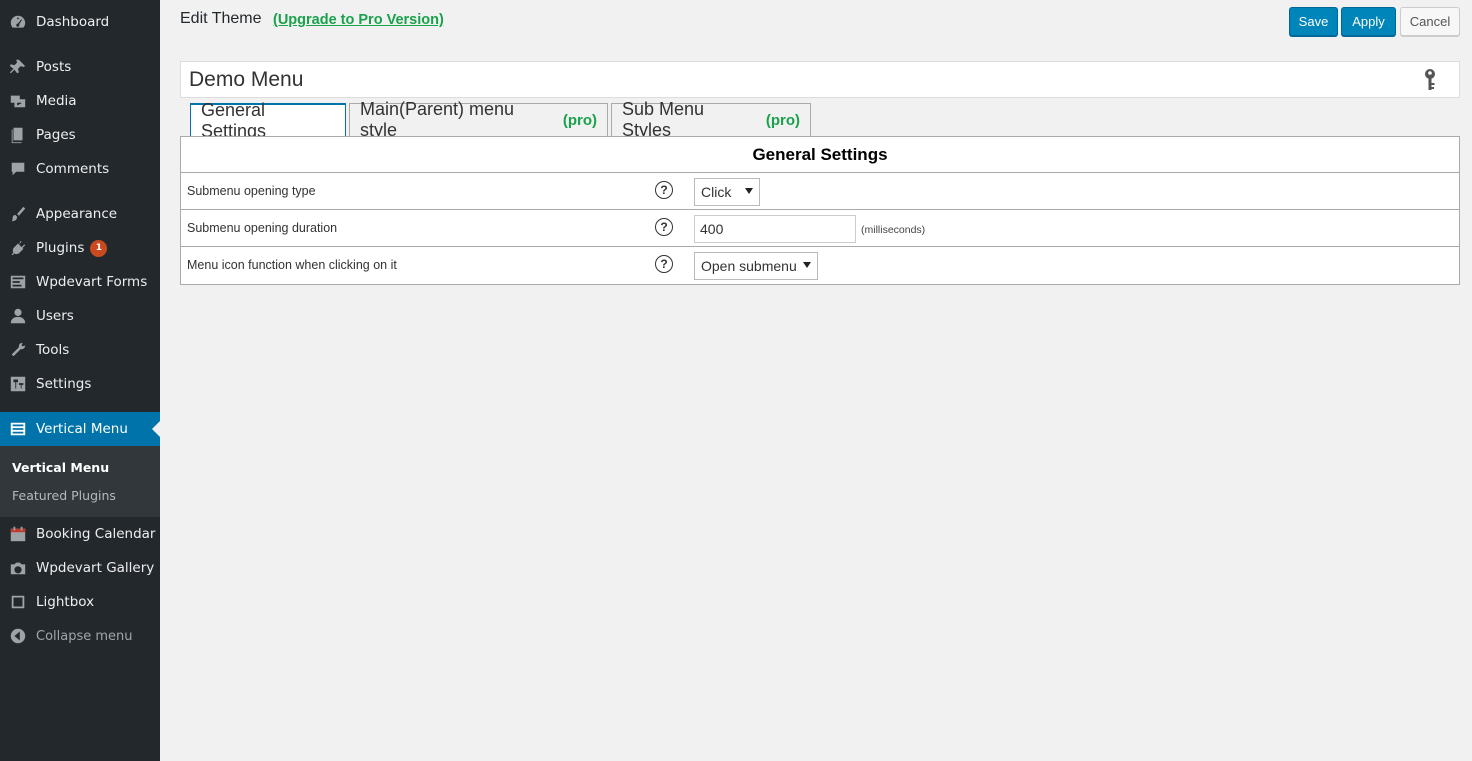 This screenshot has height=761, width=1472. I want to click on media-icon, so click(18, 101).